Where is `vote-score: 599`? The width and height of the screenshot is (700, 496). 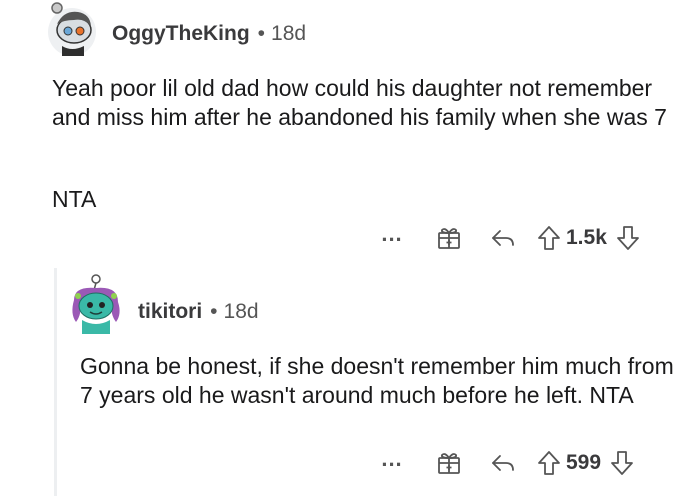
vote-score: 599 is located at coordinates (584, 462).